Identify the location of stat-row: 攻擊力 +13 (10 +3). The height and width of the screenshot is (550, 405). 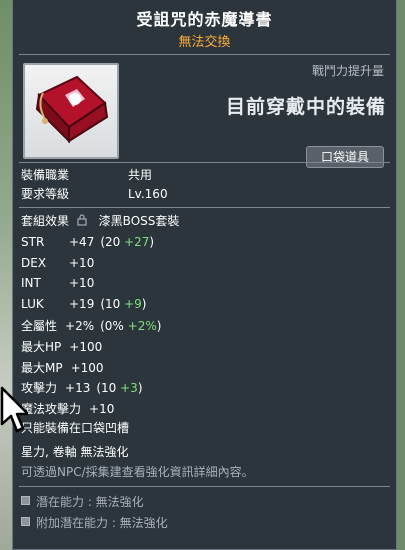
(82, 387).